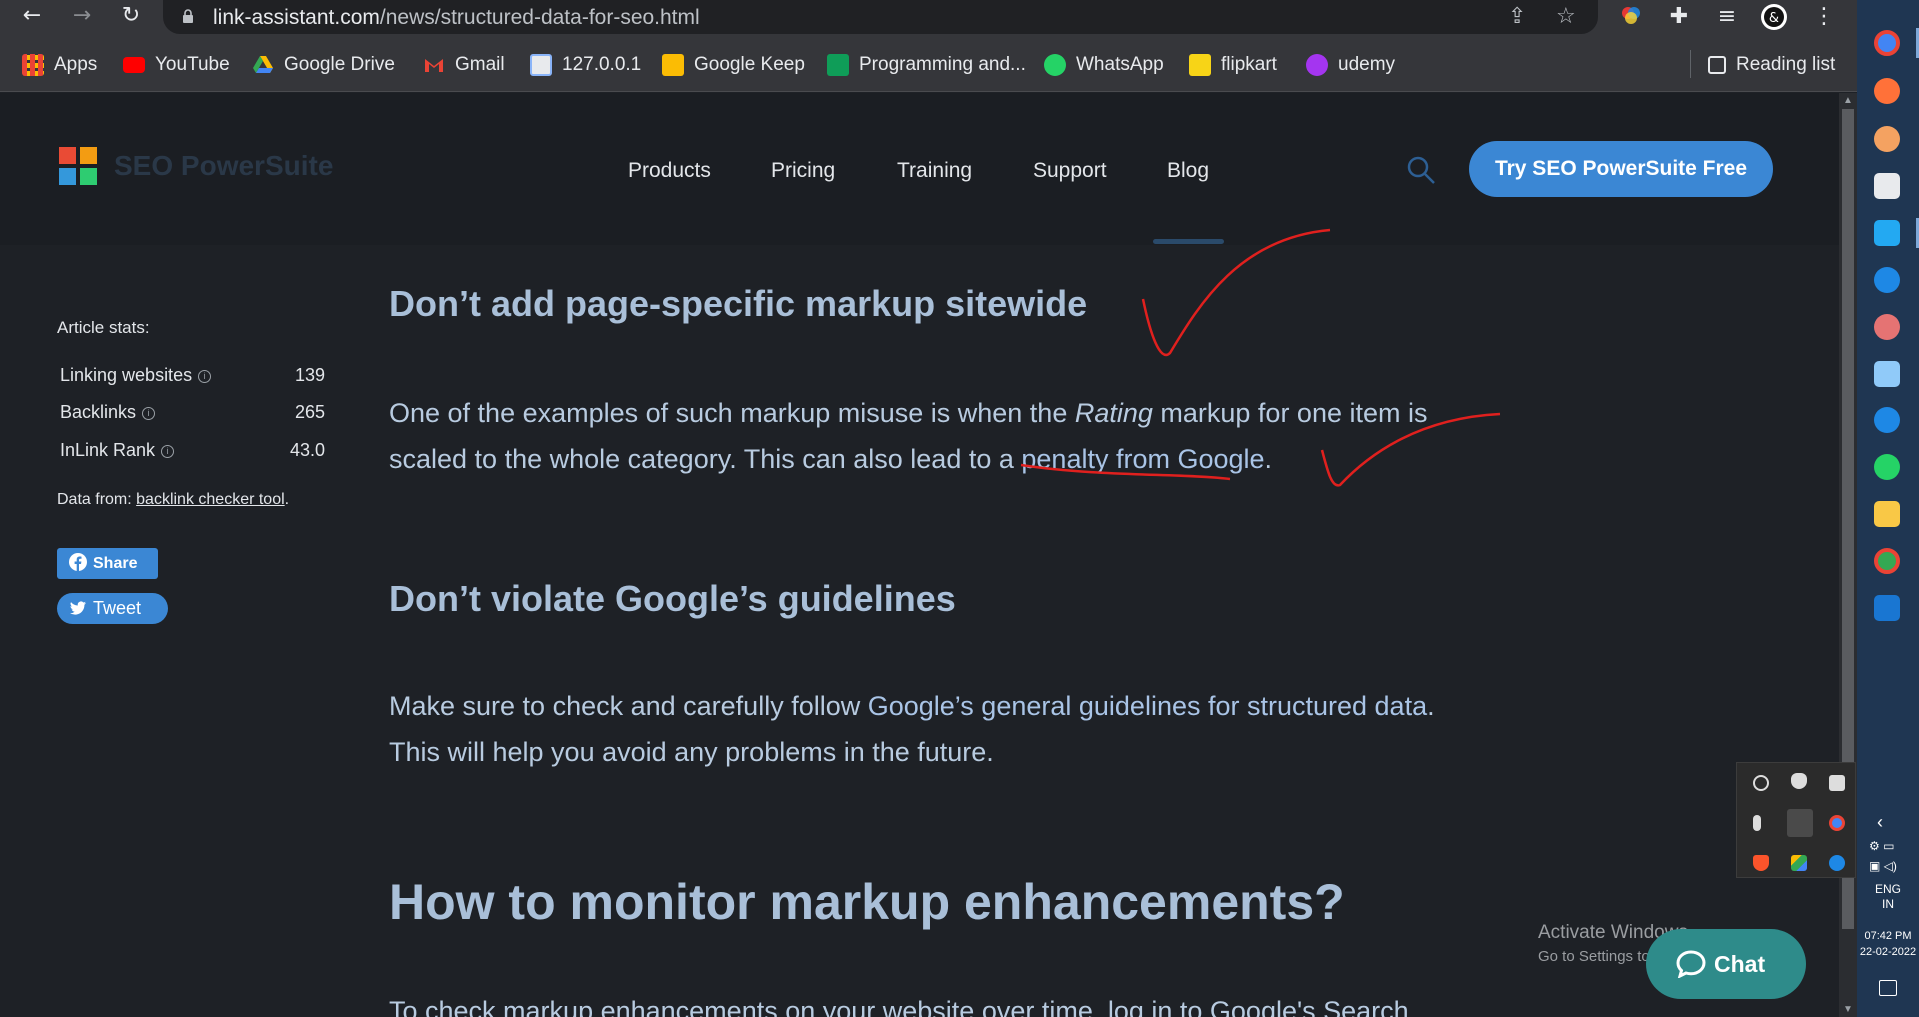  What do you see at coordinates (602, 64) in the screenshot?
I see `bookmark-label: 127.0.0.1` at bounding box center [602, 64].